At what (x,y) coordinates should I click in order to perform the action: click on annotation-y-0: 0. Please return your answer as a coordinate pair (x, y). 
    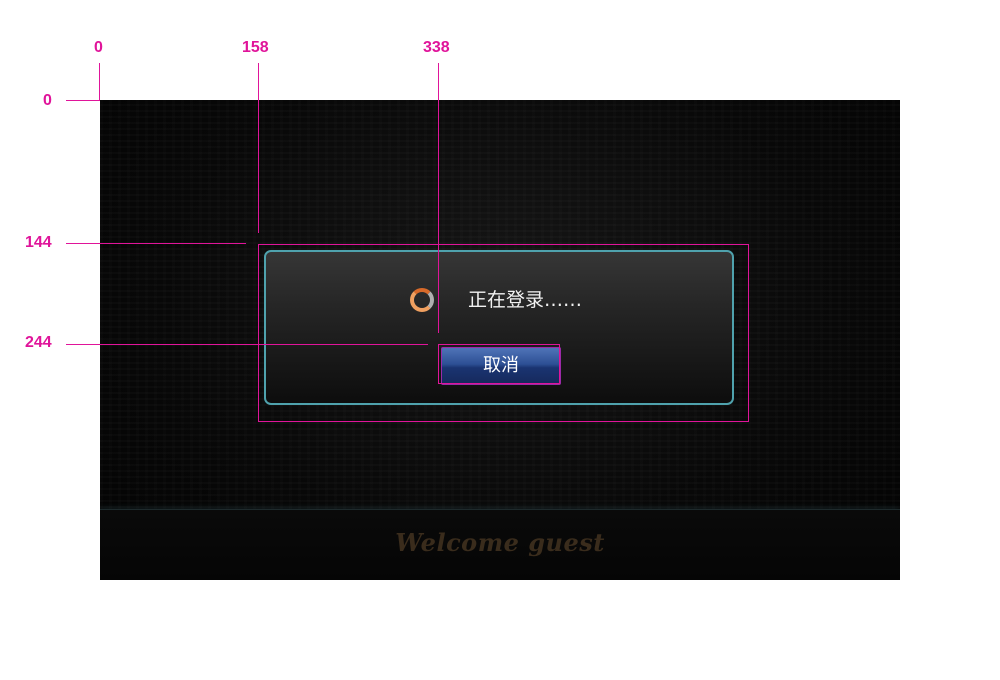
    Looking at the image, I should click on (47, 100).